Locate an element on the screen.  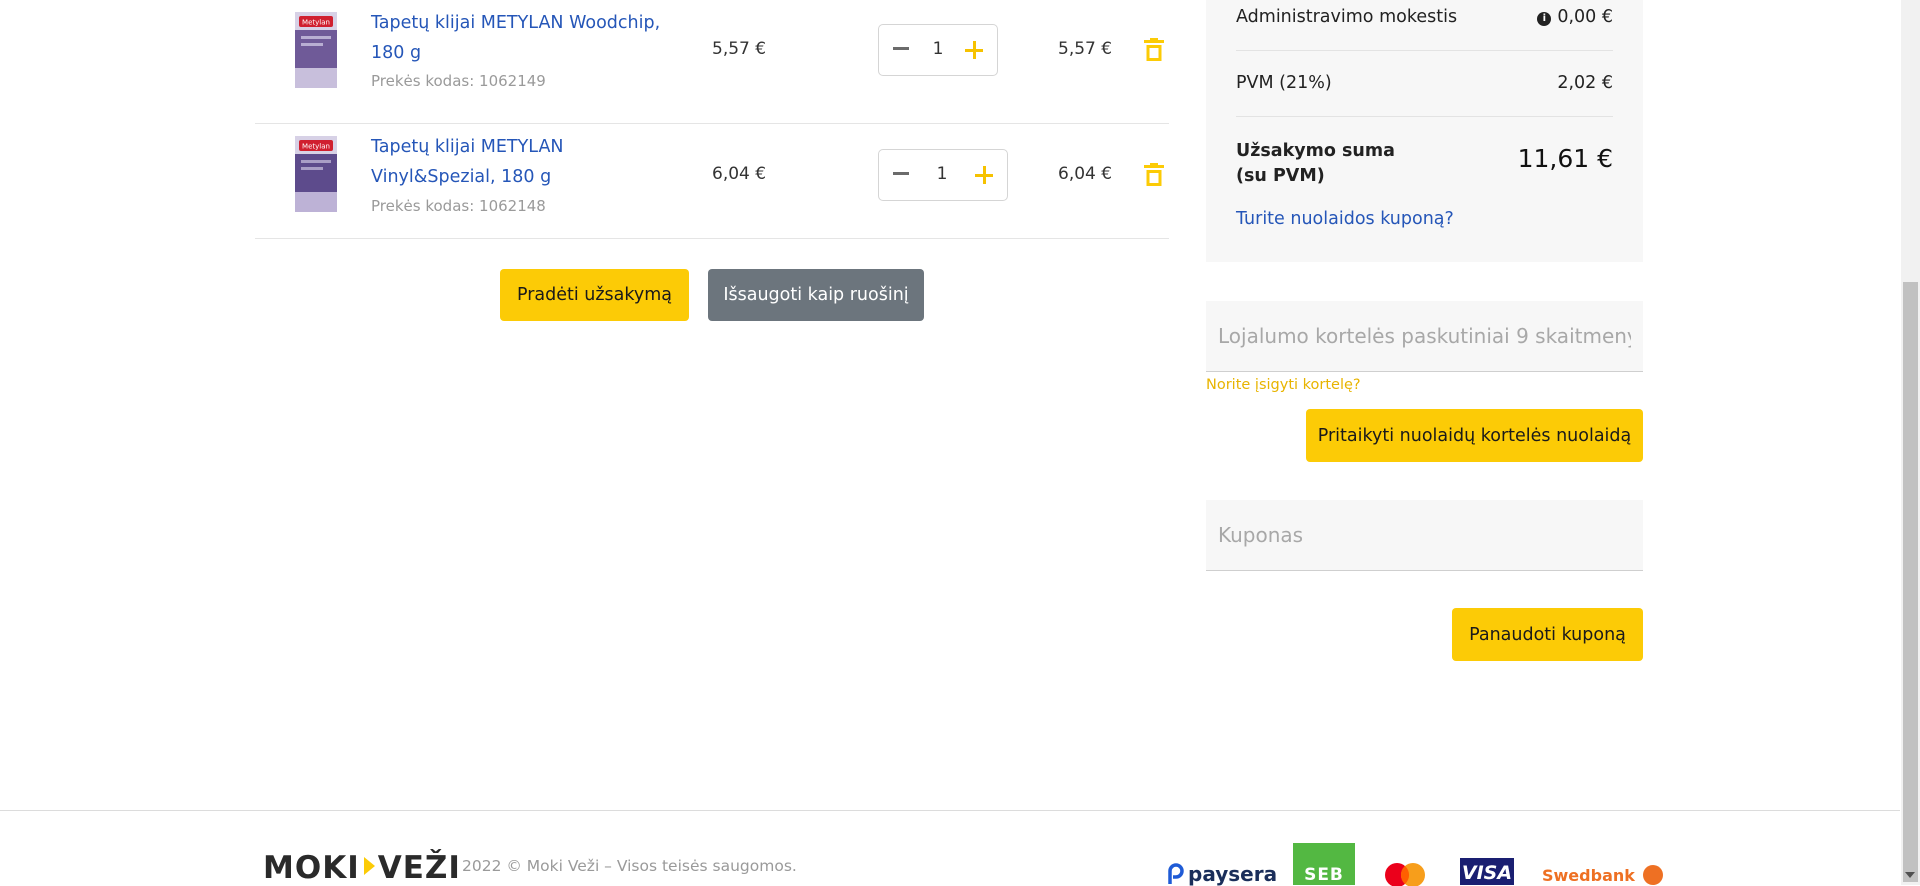
order-total-value: 11,61 € is located at coordinates (1565, 158).